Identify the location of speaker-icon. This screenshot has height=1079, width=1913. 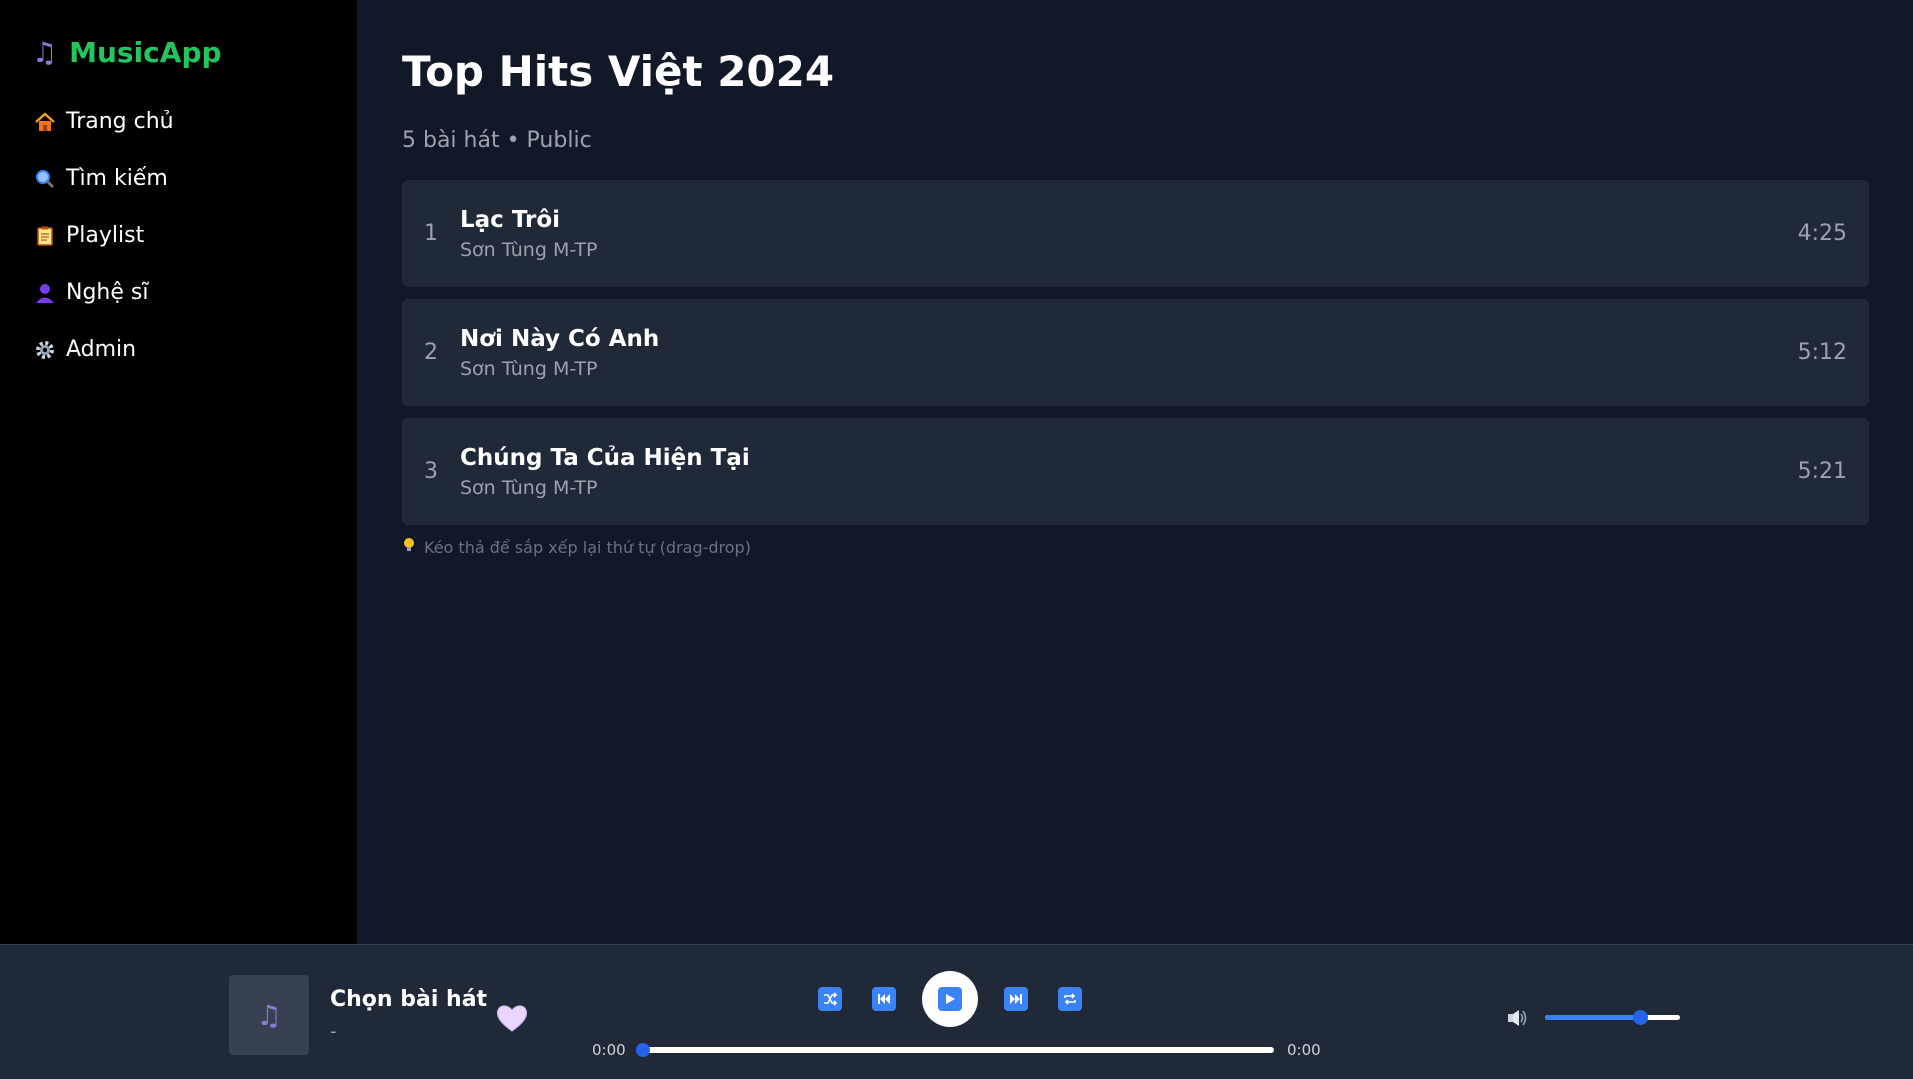
(1517, 1018).